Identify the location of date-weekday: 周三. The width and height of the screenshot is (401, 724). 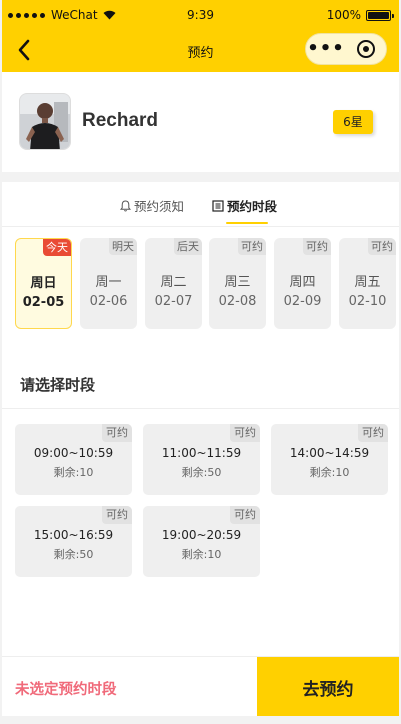
(237, 282).